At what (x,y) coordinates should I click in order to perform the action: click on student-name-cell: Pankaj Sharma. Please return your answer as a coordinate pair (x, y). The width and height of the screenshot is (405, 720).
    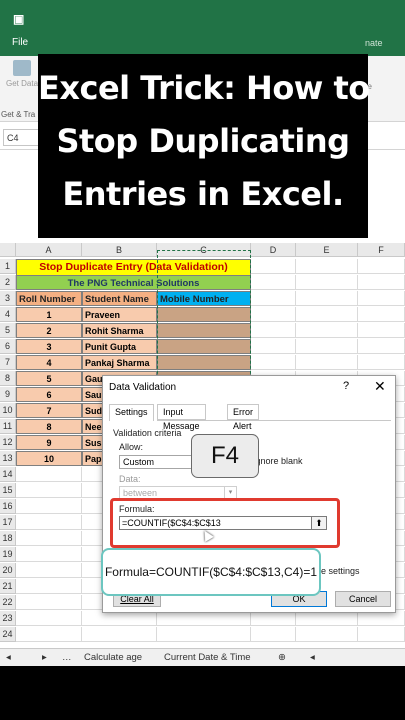
    Looking at the image, I should click on (119, 362).